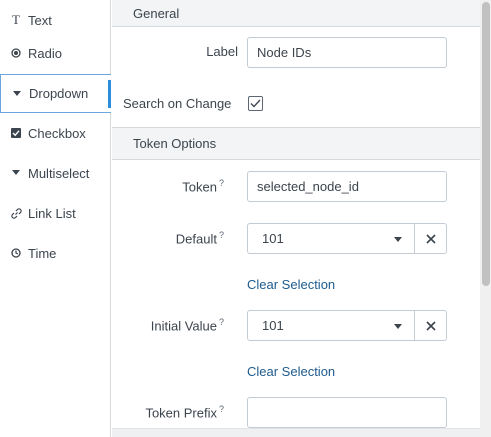 This screenshot has width=491, height=437. What do you see at coordinates (16, 133) in the screenshot?
I see `checkbox-icon` at bounding box center [16, 133].